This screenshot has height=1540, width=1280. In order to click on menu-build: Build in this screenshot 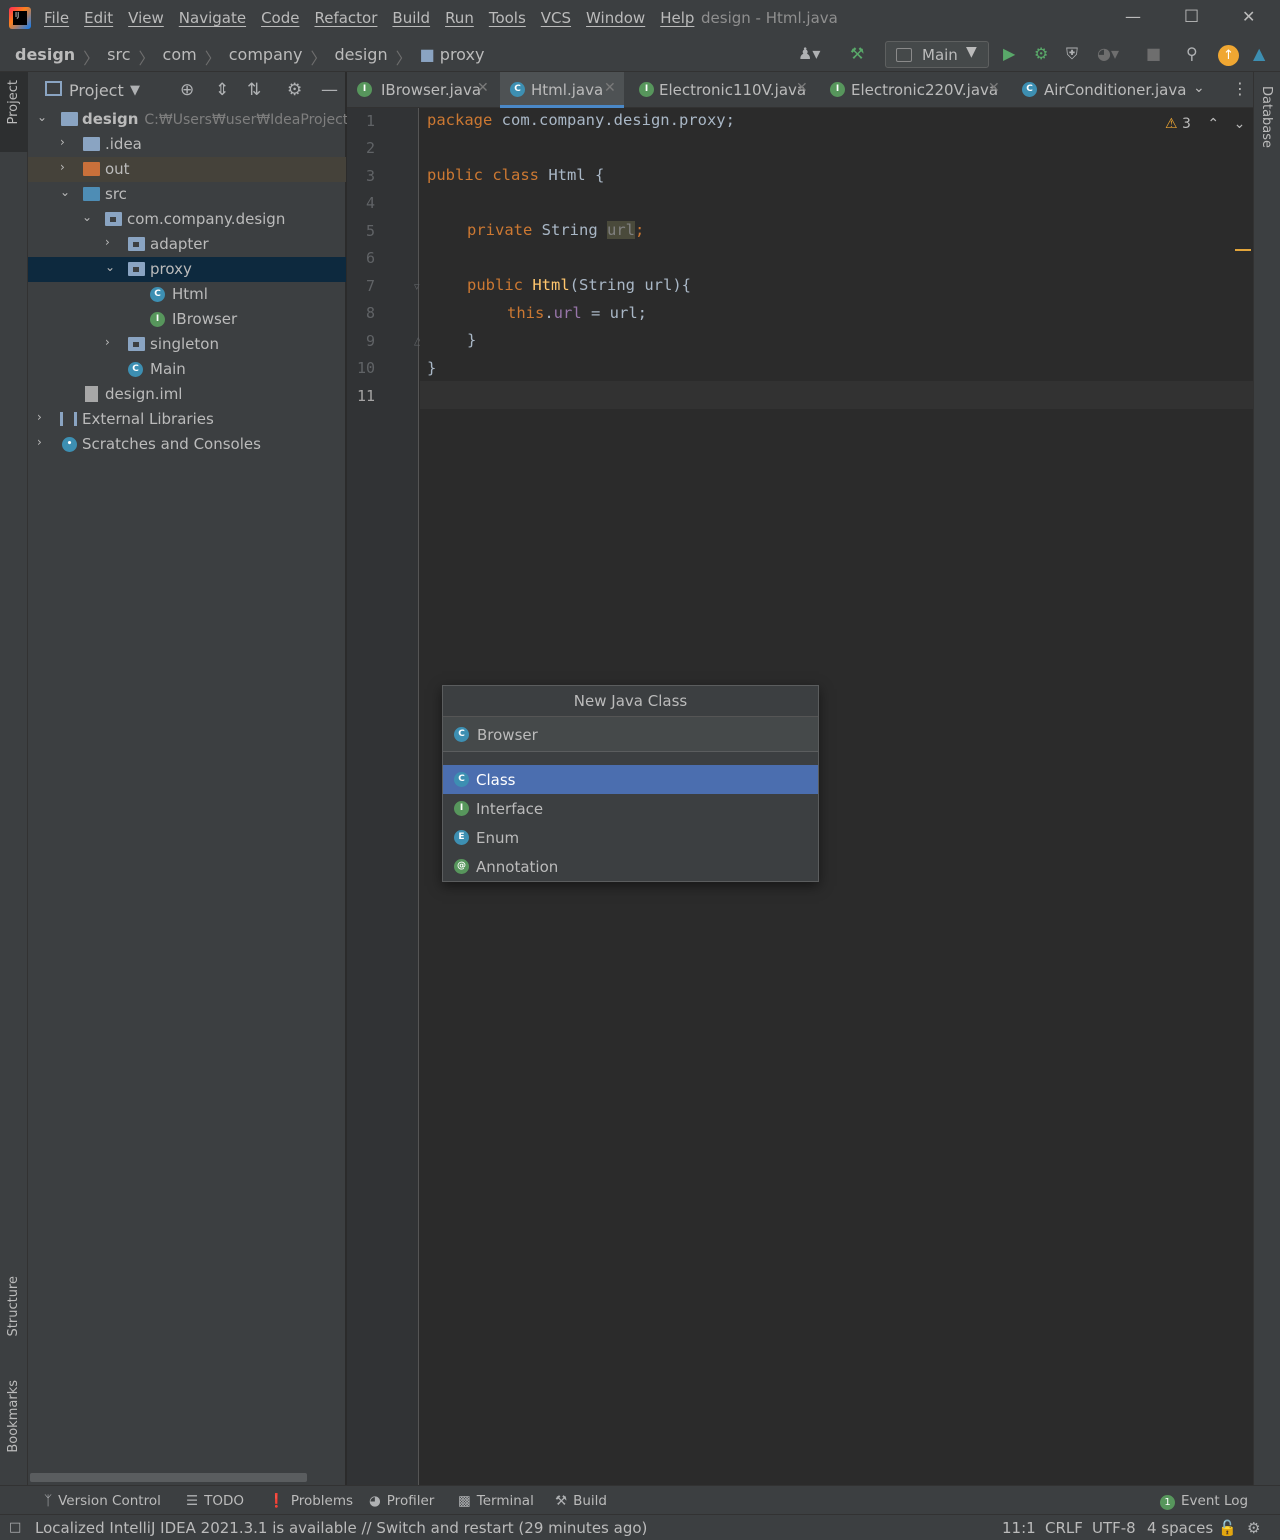, I will do `click(411, 18)`.